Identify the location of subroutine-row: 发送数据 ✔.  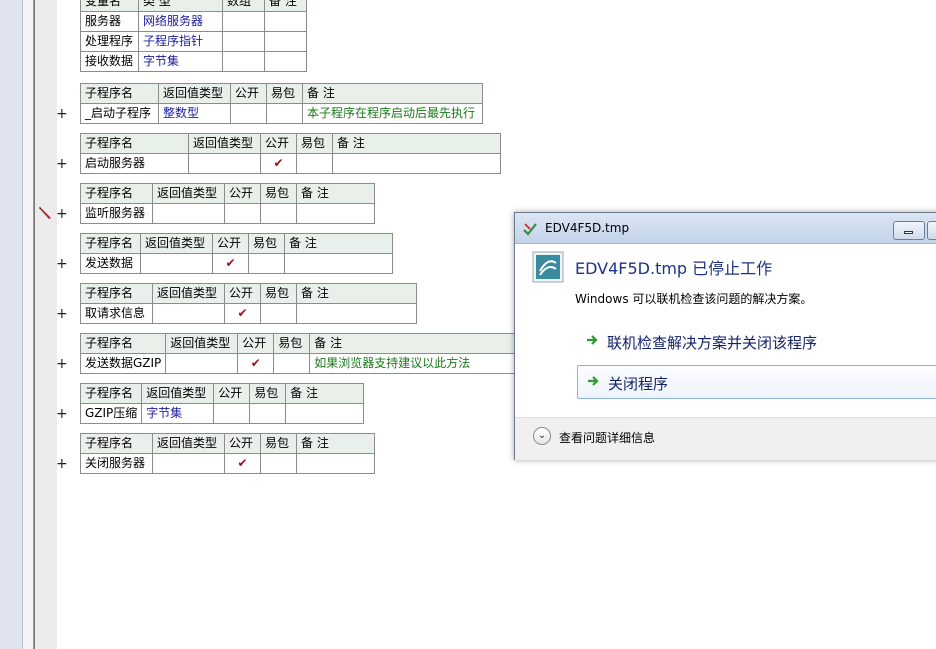
(236, 263).